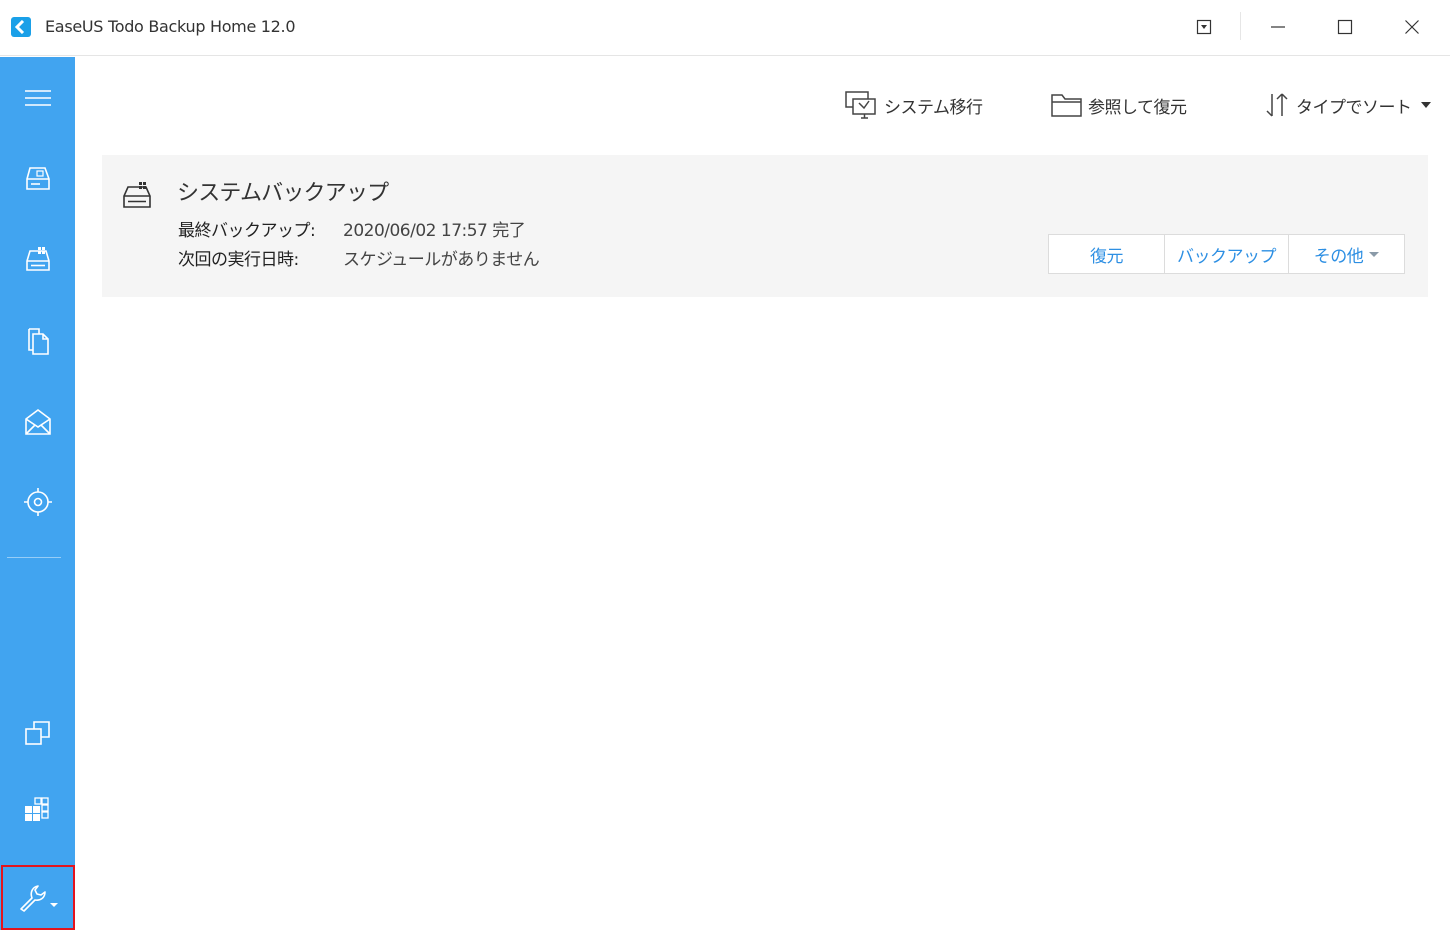  What do you see at coordinates (238, 260) in the screenshot?
I see `next-run-label: 次回の実行日時:` at bounding box center [238, 260].